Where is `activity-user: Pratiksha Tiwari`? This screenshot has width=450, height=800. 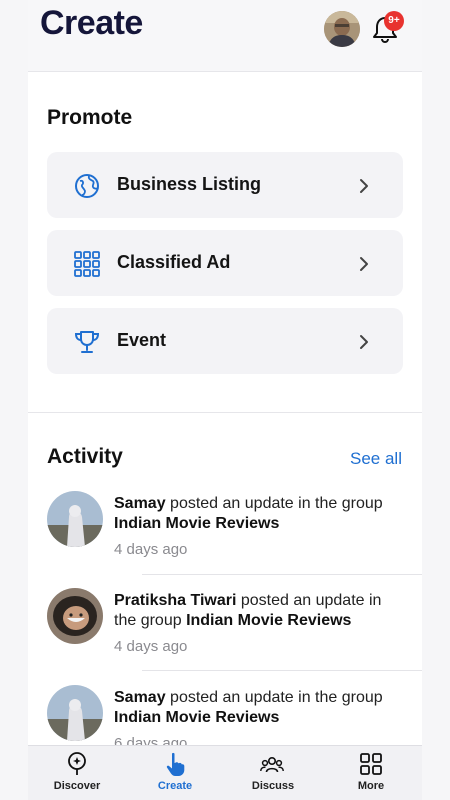 activity-user: Pratiksha Tiwari is located at coordinates (175, 600).